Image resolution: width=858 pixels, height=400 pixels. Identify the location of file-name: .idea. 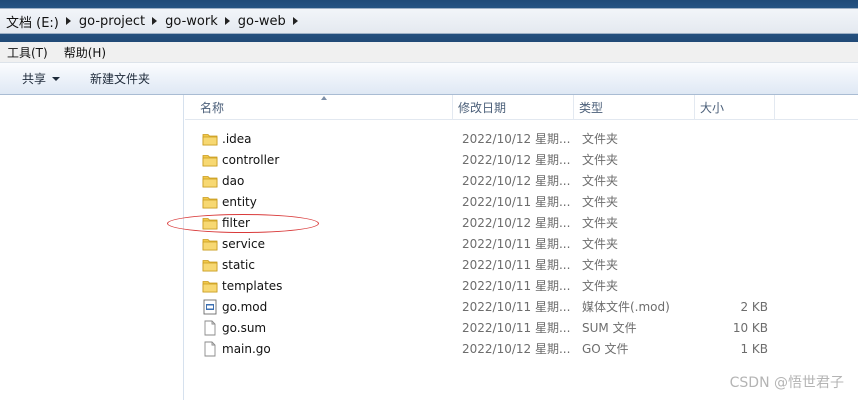
(237, 139).